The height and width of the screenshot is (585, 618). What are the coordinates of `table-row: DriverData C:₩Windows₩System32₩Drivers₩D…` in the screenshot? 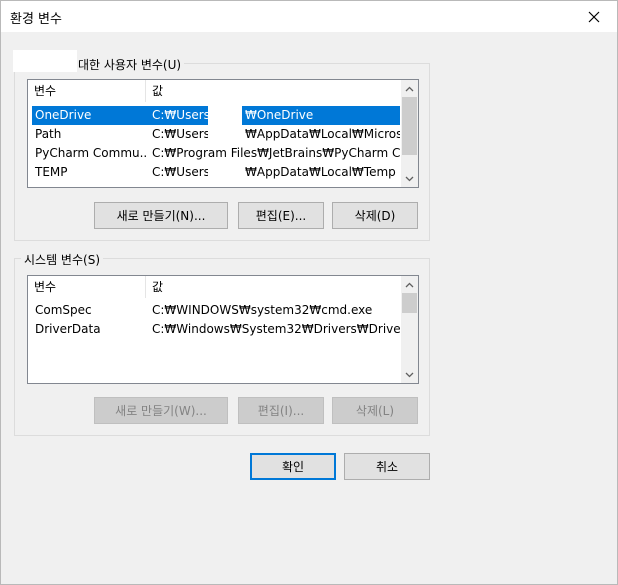 It's located at (216, 329).